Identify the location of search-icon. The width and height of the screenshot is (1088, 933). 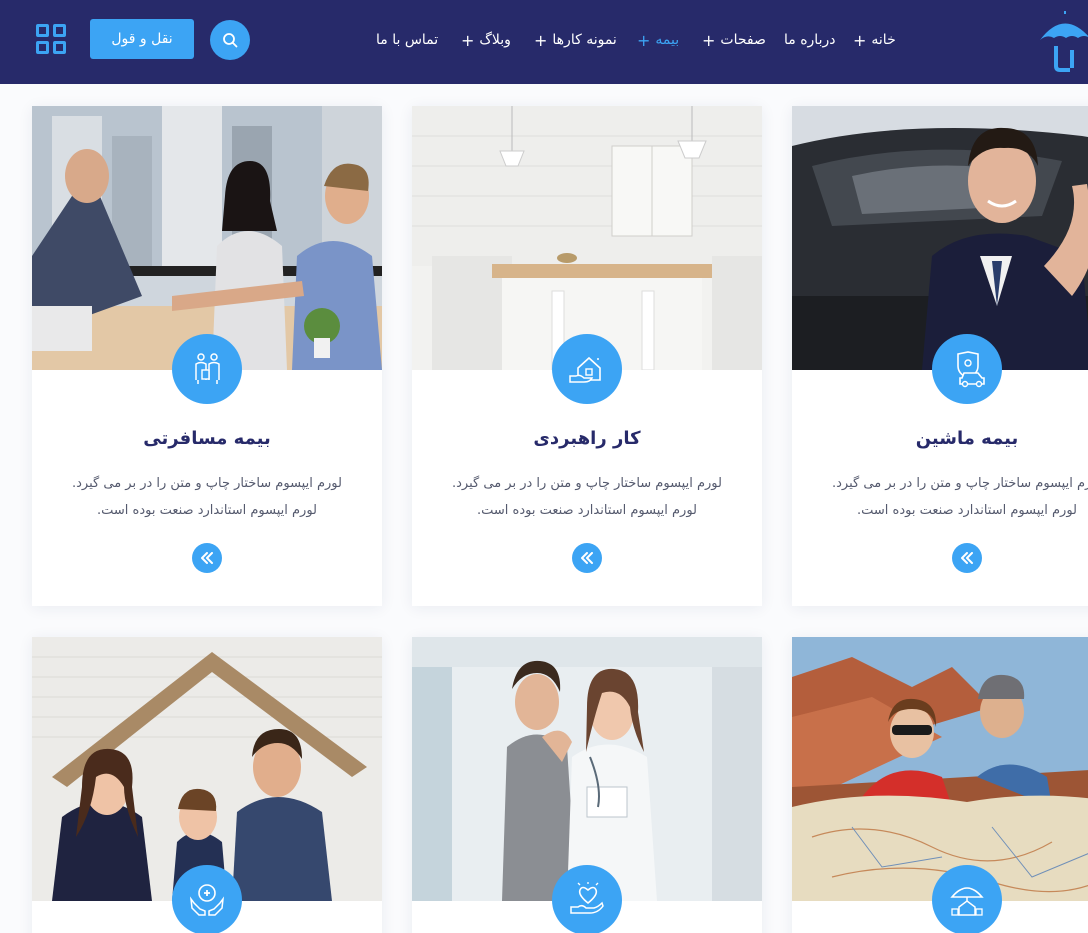
(230, 40).